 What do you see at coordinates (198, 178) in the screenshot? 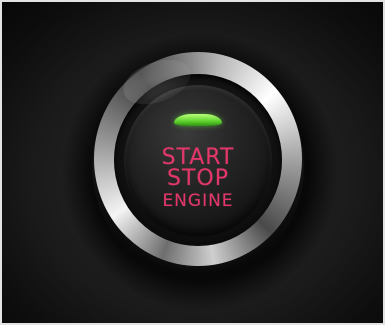
I see `button-label-stop: STOP` at bounding box center [198, 178].